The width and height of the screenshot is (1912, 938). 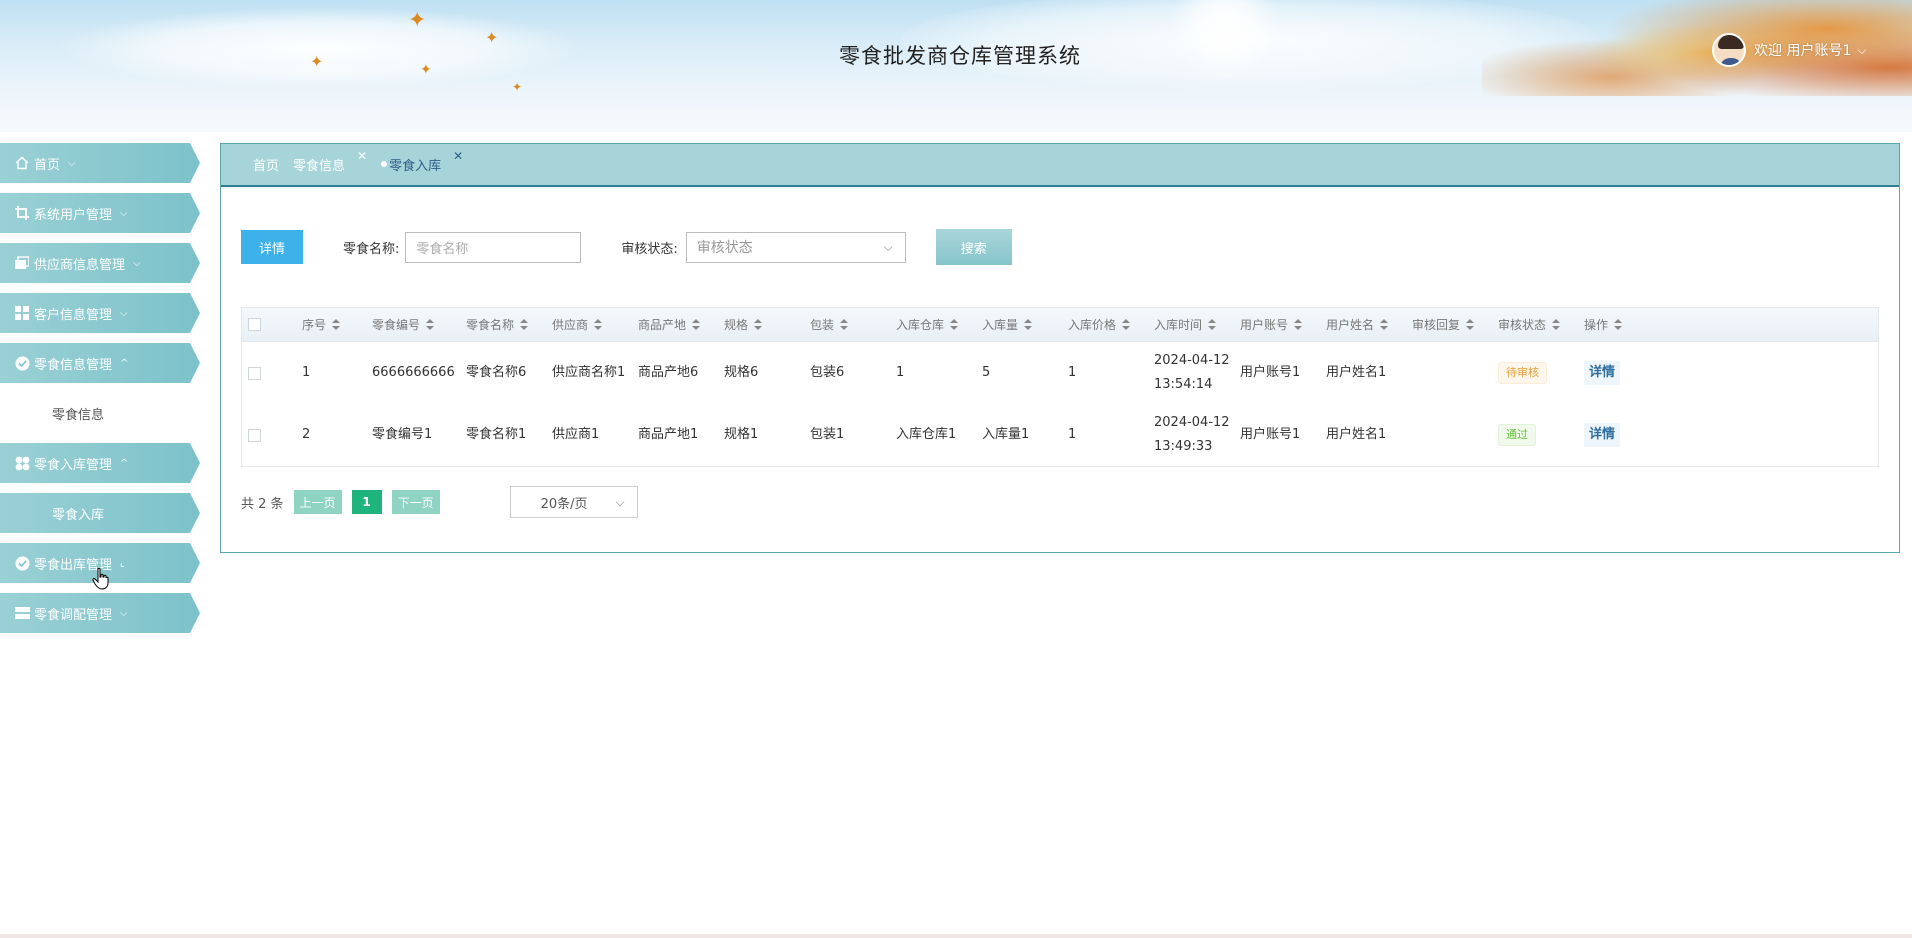 I want to click on column-header: 操作, so click(x=1627, y=324).